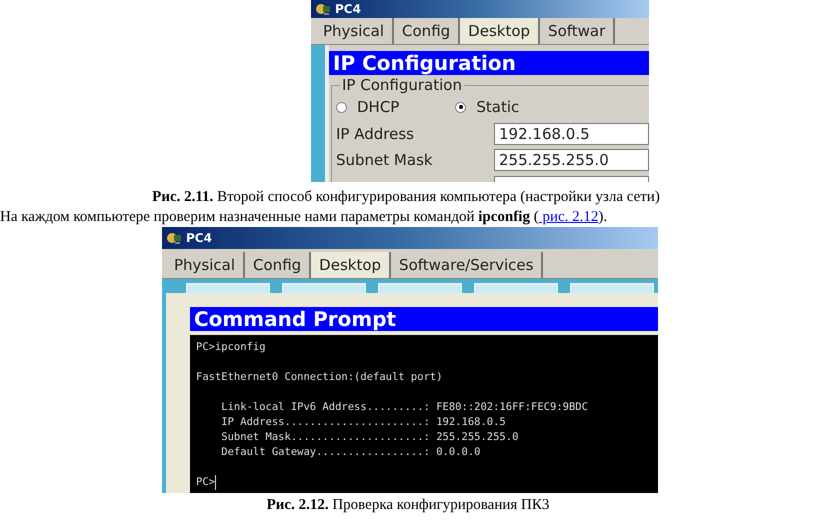 This screenshot has height=524, width=816. I want to click on input-field: 255.255.255.0, so click(571, 160).